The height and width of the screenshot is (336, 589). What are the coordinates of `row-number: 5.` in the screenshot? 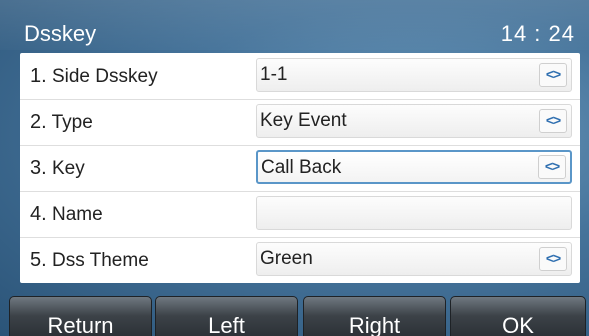 It's located at (38, 260).